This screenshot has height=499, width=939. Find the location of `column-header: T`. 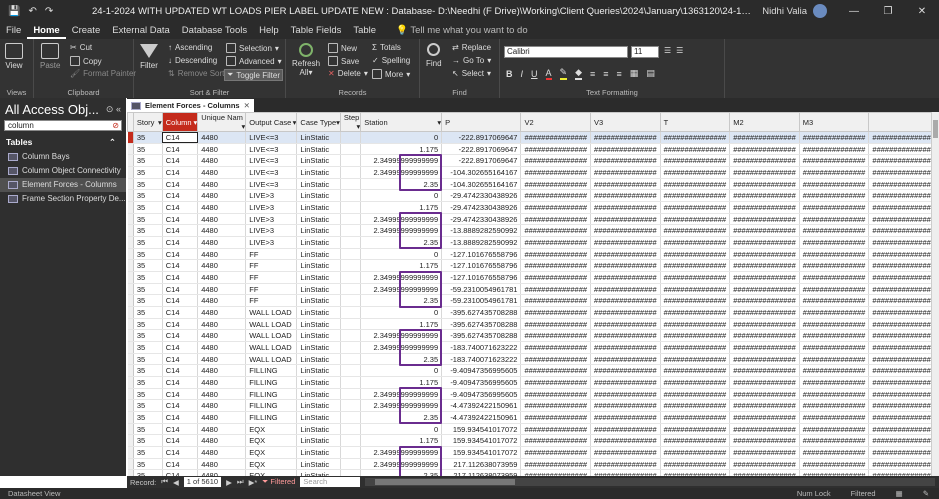

column-header: T is located at coordinates (695, 122).